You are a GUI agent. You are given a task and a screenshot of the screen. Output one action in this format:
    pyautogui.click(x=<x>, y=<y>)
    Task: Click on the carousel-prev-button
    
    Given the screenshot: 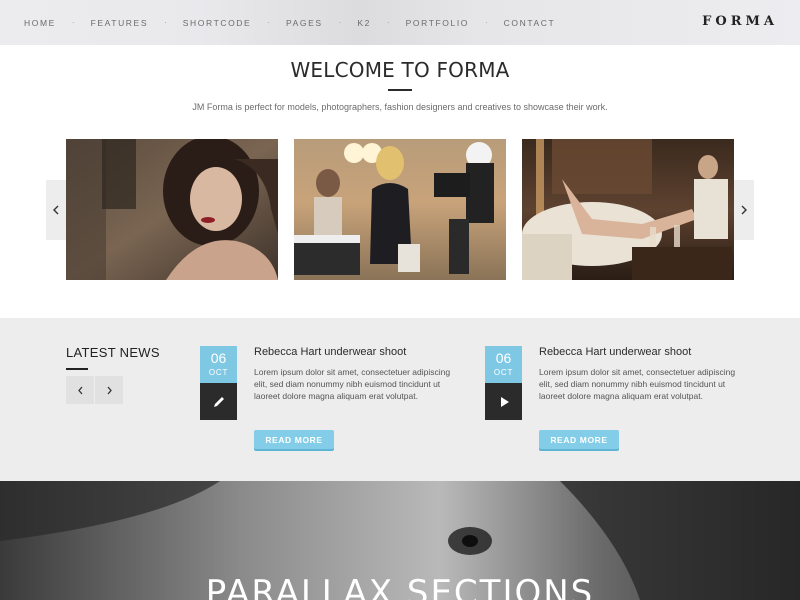 What is the action you would take?
    pyautogui.click(x=56, y=210)
    